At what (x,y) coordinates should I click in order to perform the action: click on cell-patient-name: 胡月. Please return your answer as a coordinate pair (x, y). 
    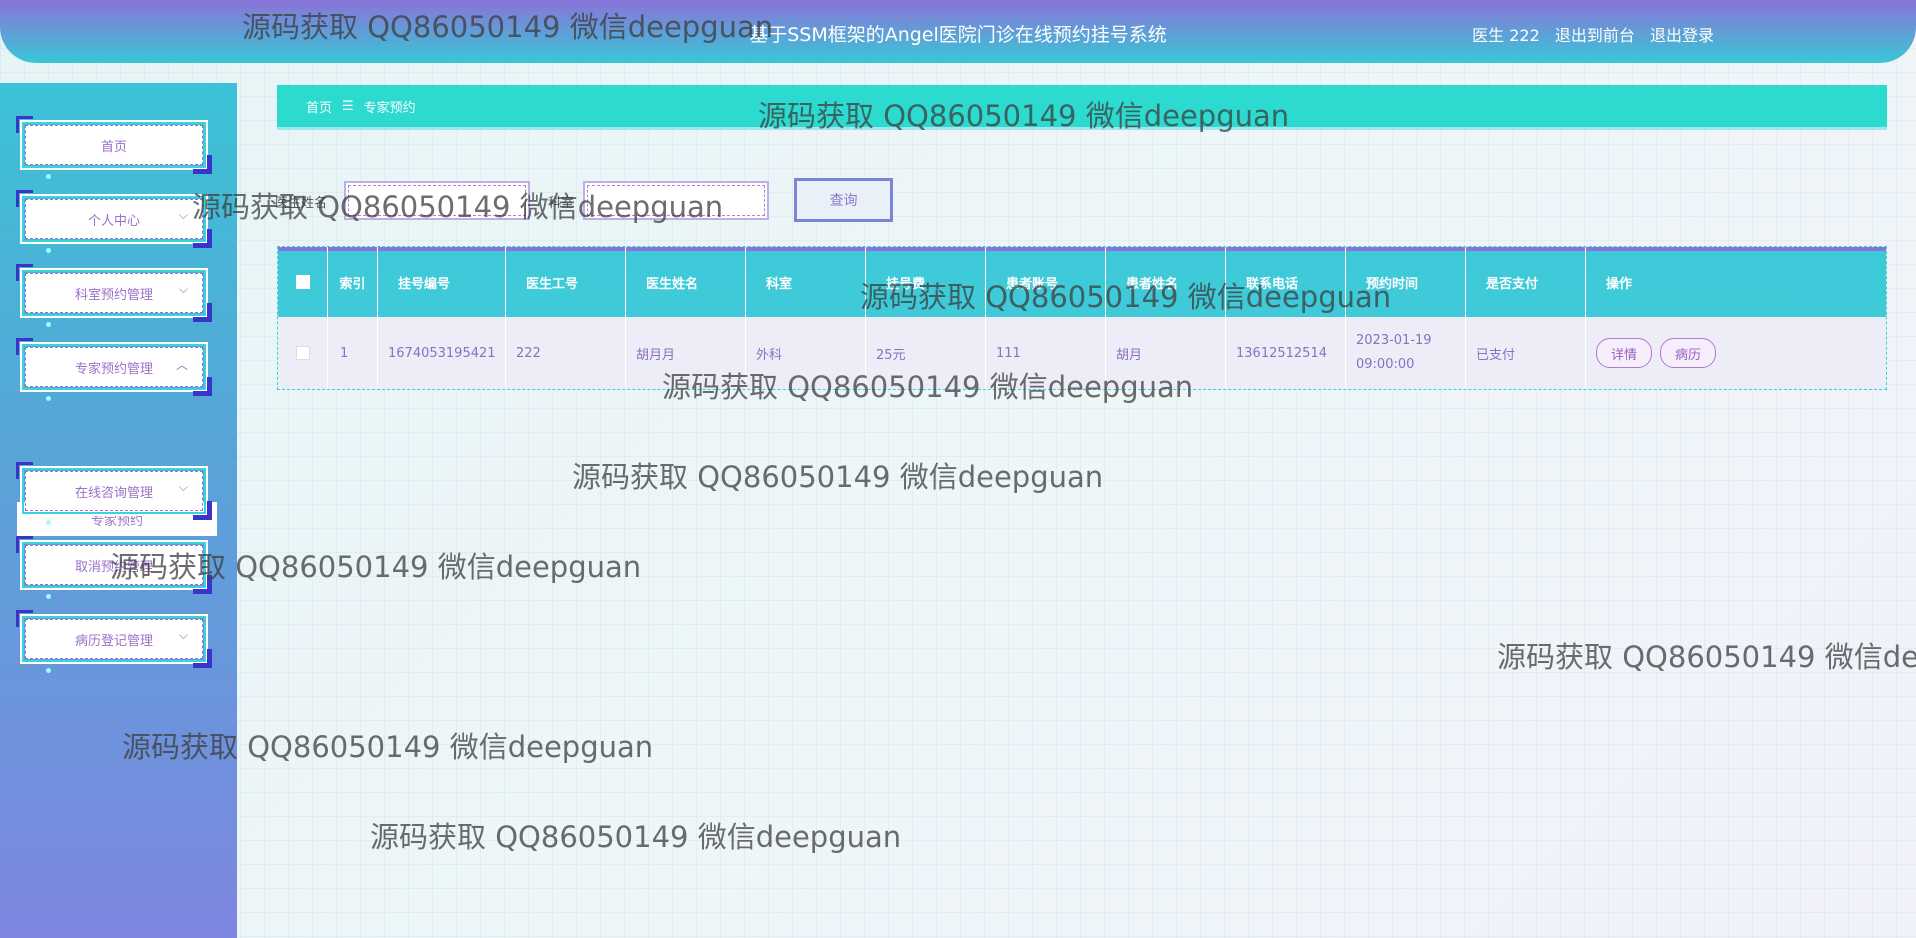
    Looking at the image, I should click on (1166, 353).